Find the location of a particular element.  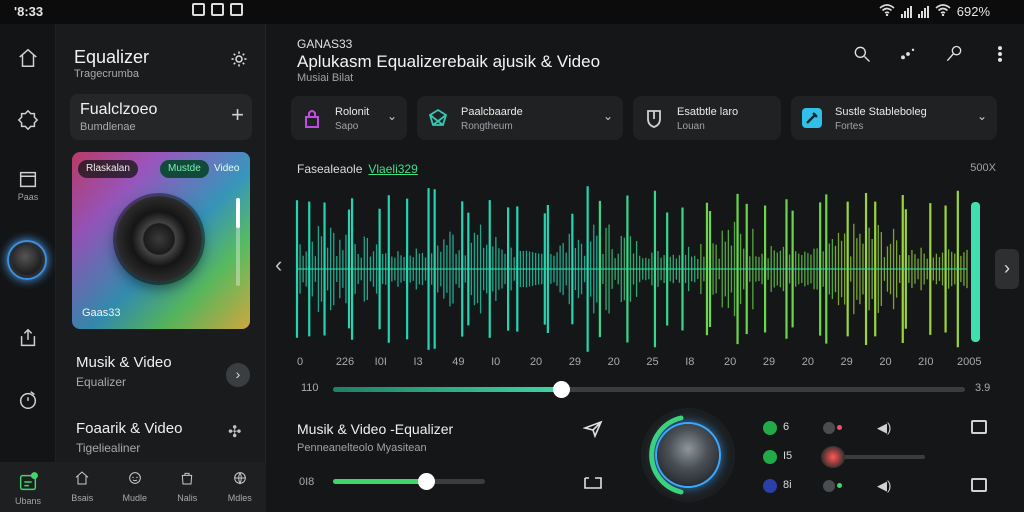

tab-label: Bsais is located at coordinates (82, 498).